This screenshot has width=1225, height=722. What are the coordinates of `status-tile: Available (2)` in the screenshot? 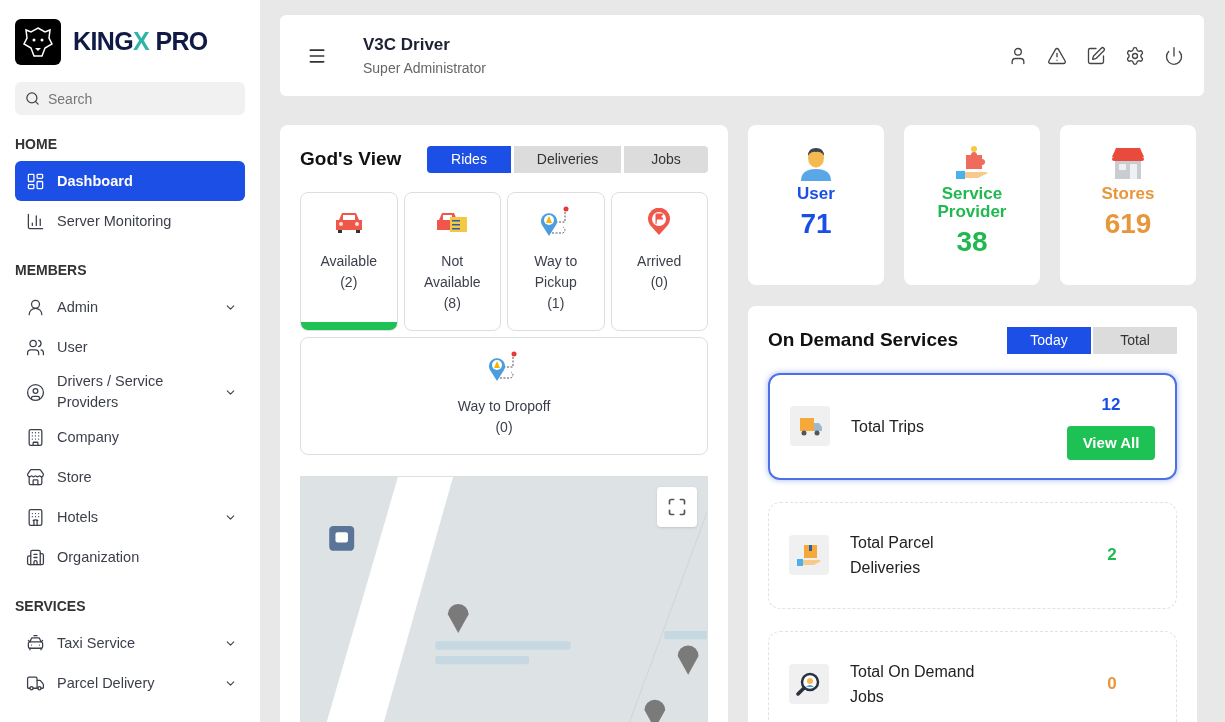 It's located at (349, 261).